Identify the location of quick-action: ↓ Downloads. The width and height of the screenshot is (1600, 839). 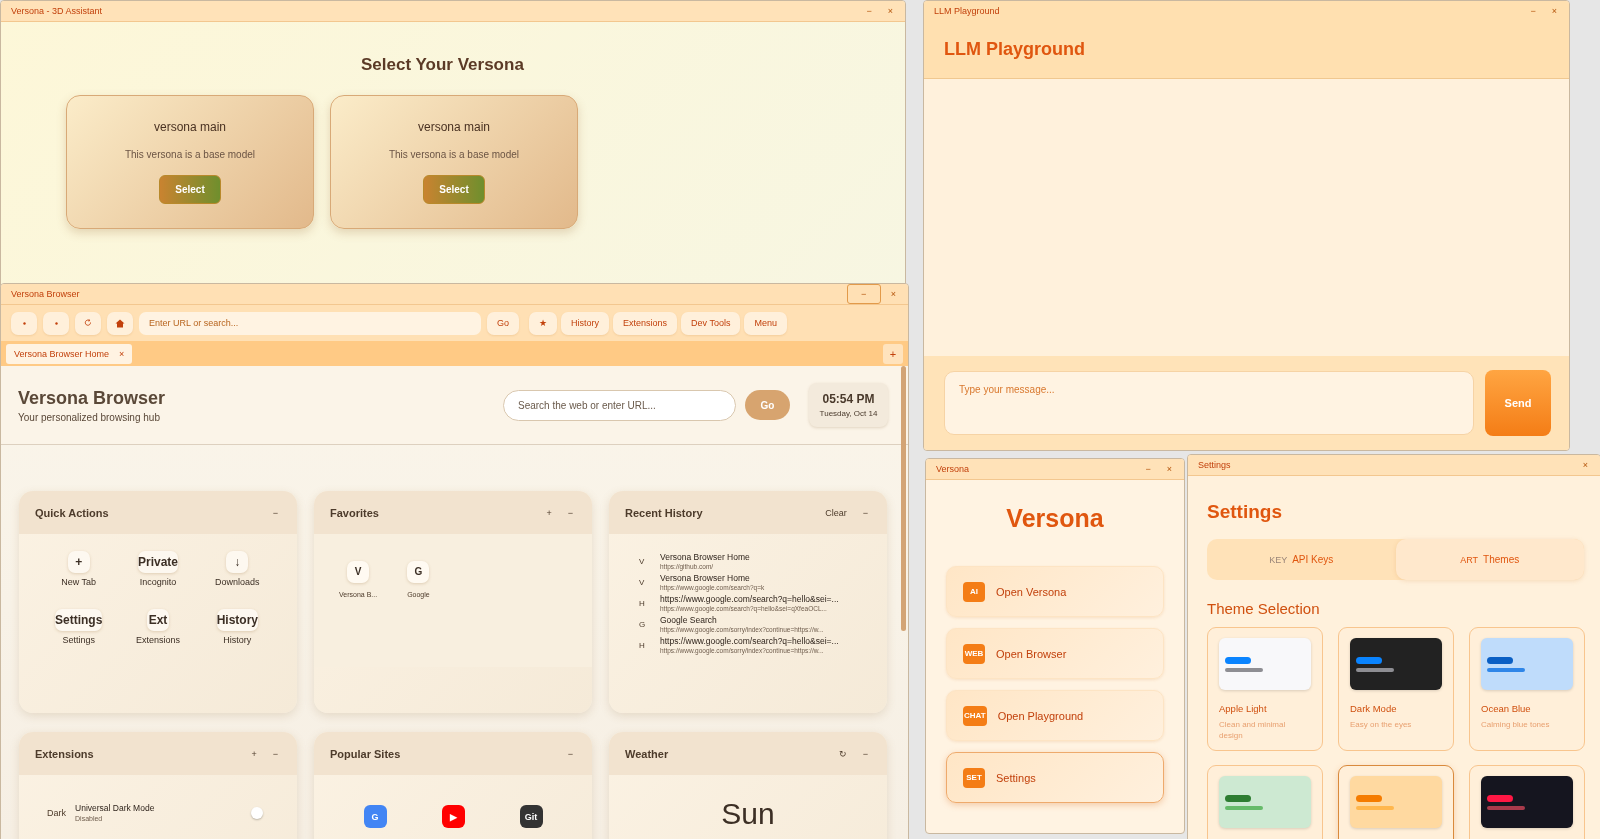
(237, 569).